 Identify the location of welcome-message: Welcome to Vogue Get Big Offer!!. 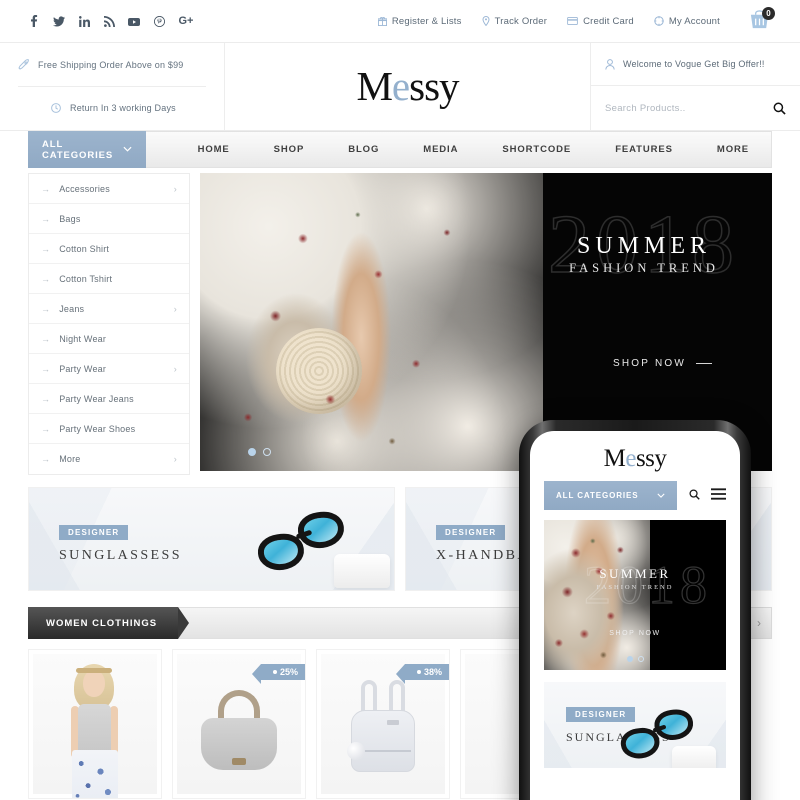
(695, 64).